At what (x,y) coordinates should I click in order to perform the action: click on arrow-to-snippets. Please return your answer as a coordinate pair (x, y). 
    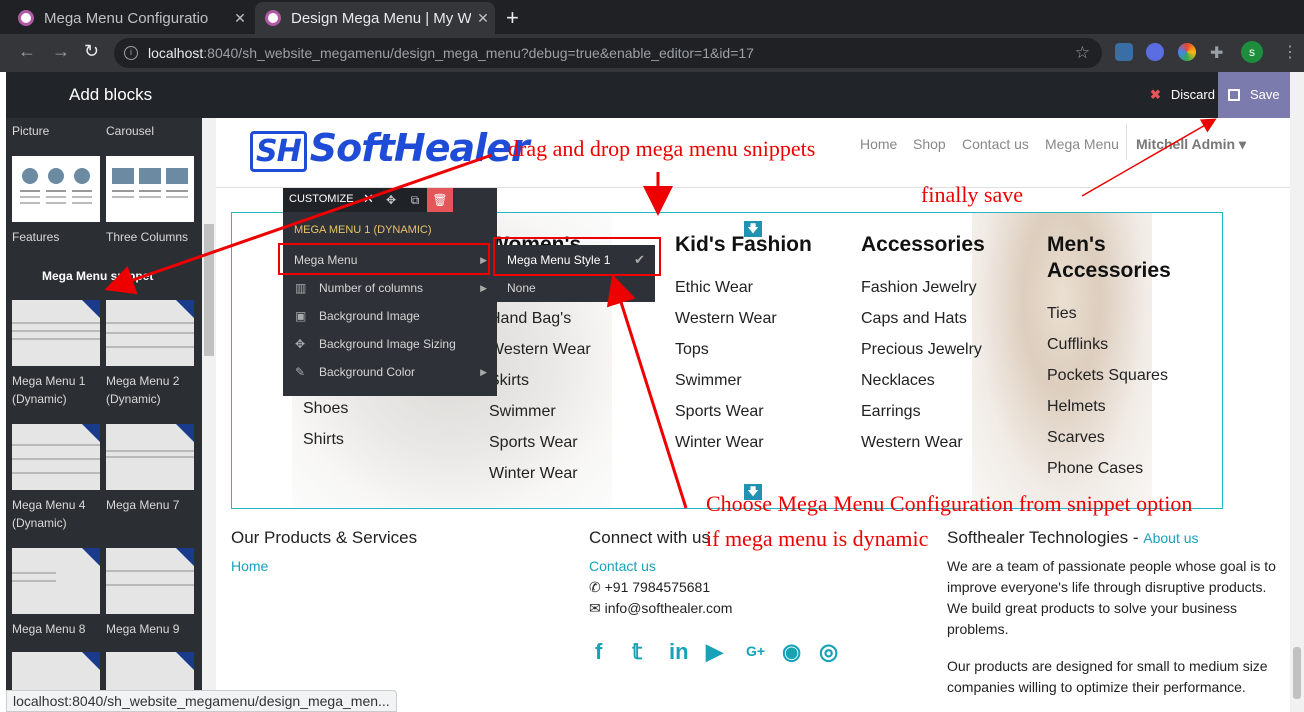
    Looking at the image, I should click on (298, 224).